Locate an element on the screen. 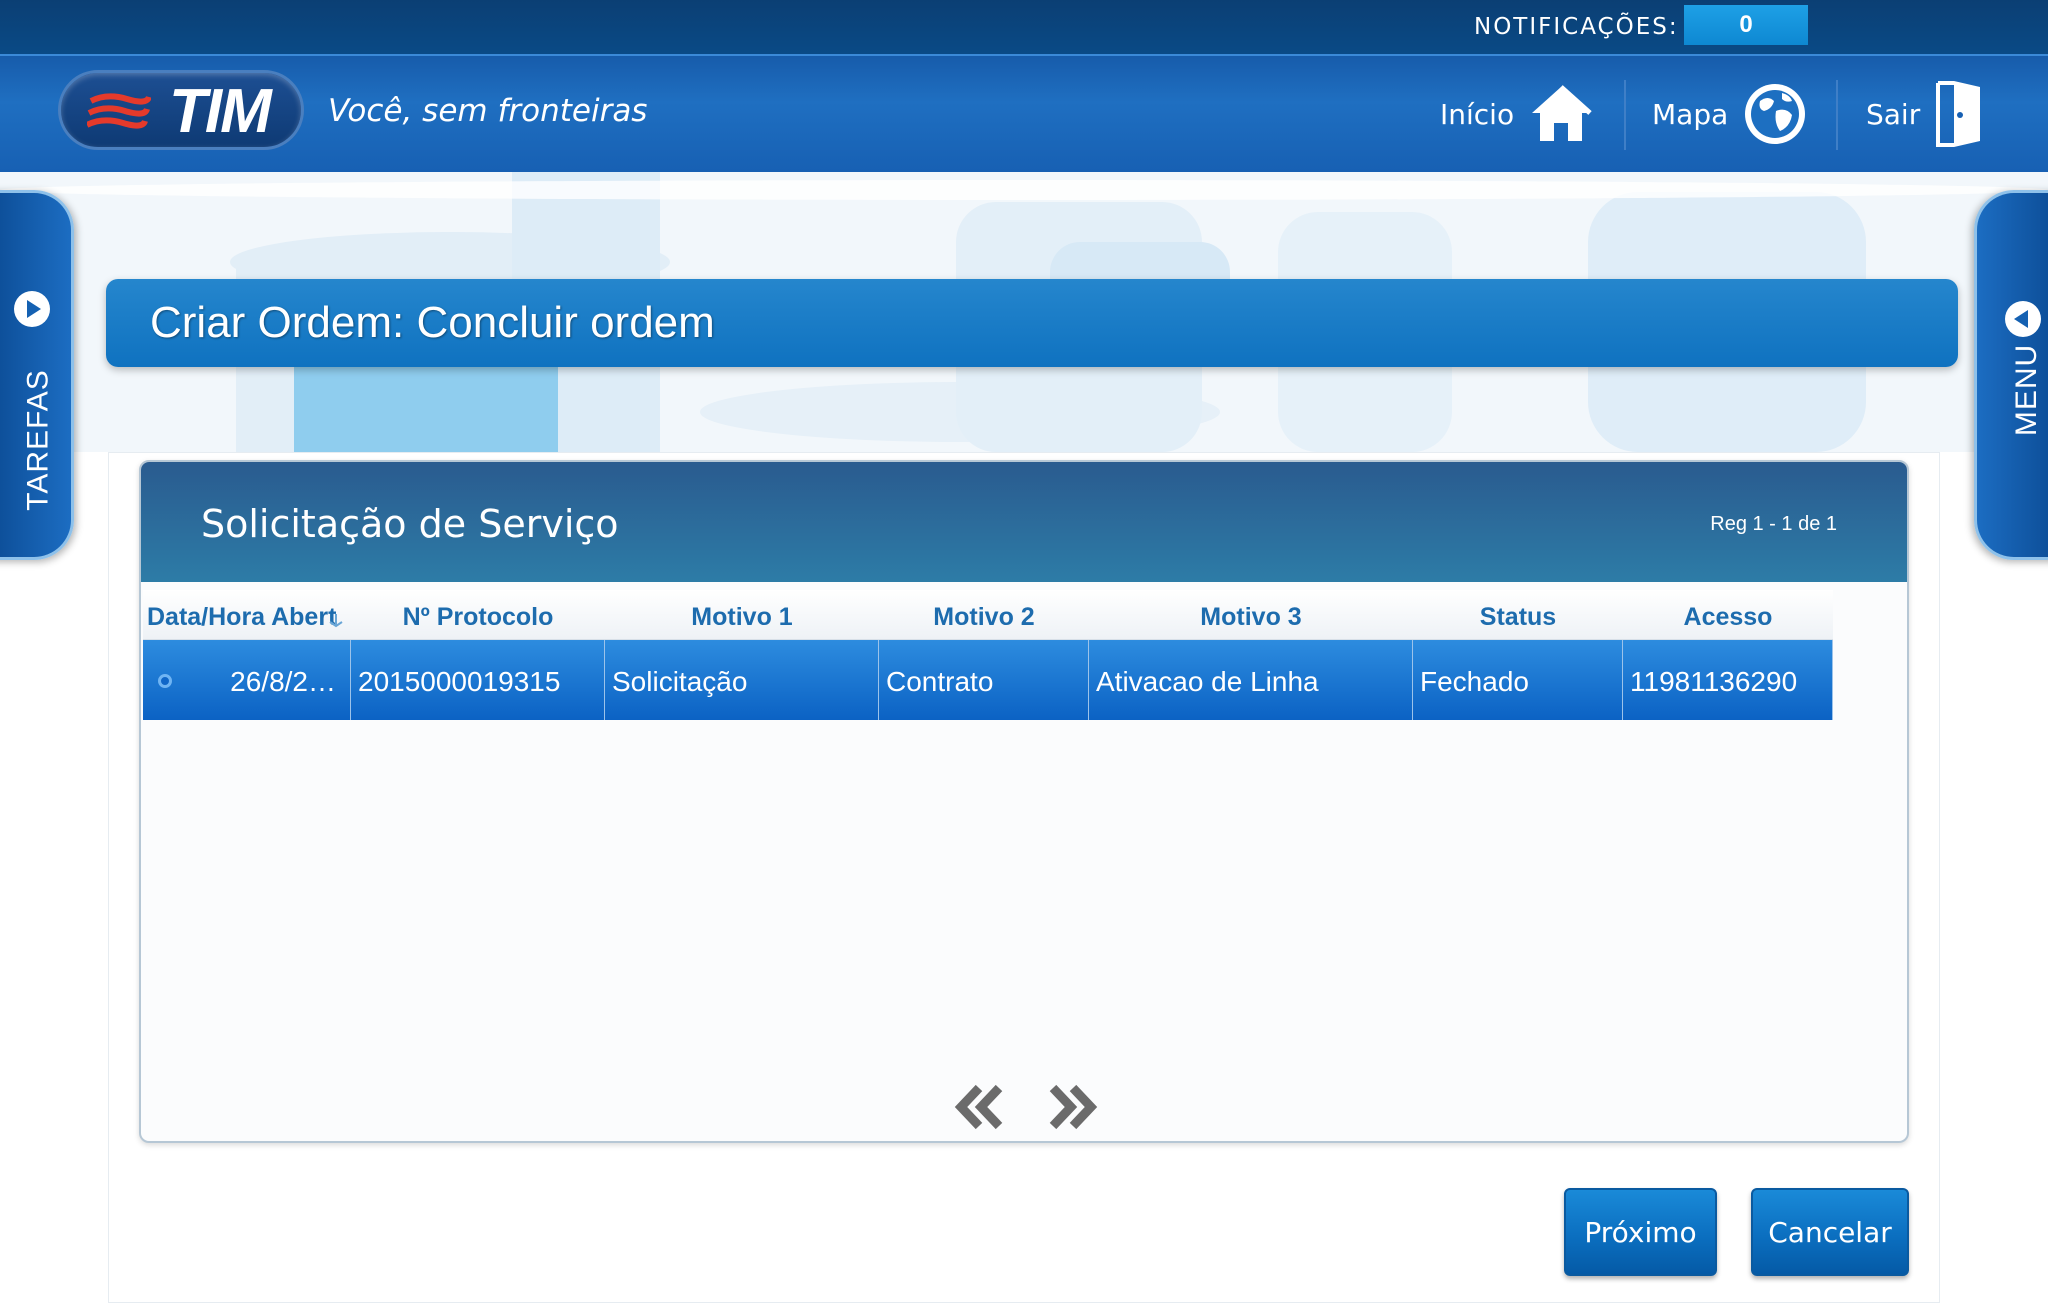  page-title: Criar Ordem: Concluir ordem is located at coordinates (432, 322).